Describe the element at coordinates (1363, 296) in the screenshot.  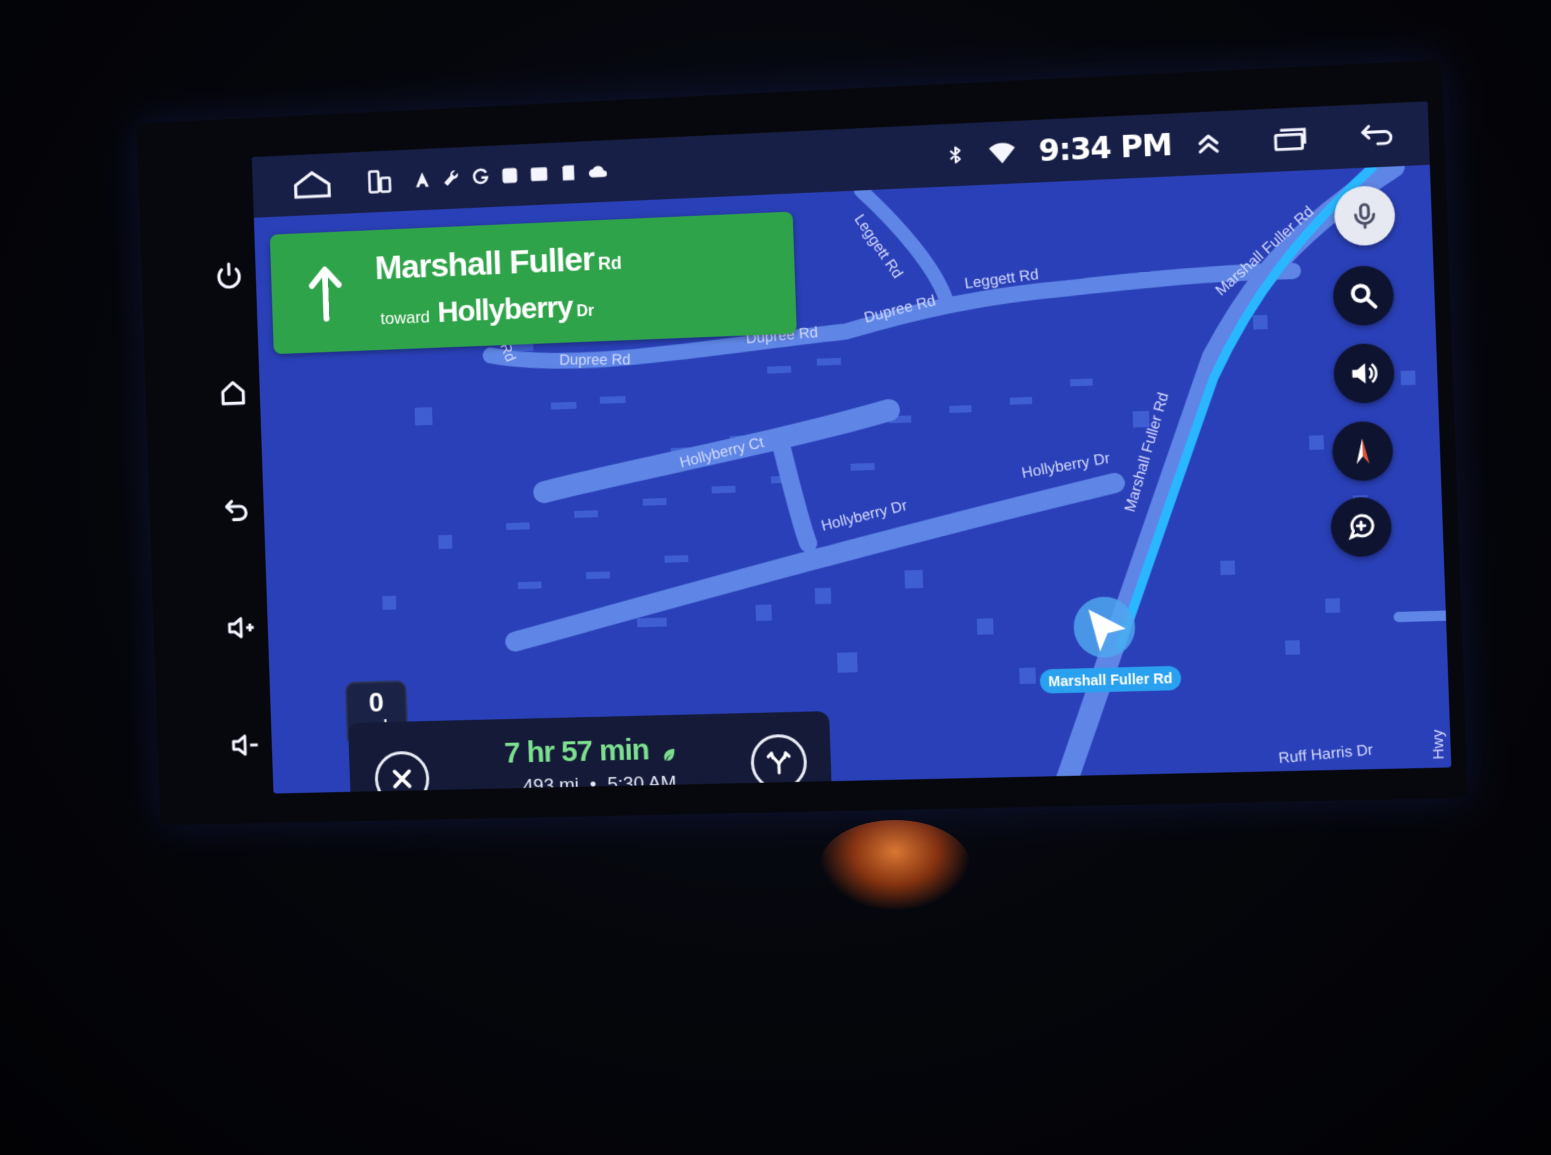
I see `search-icon` at that location.